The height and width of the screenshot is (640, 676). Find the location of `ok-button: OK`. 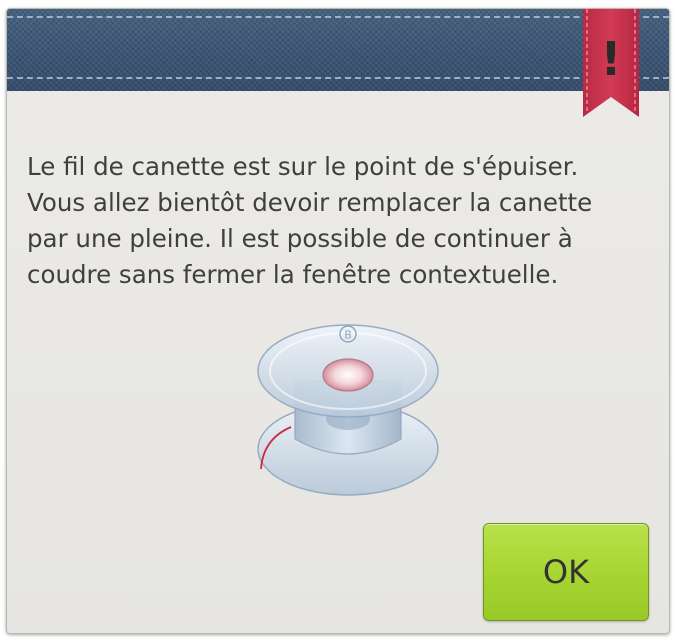

ok-button: OK is located at coordinates (566, 572).